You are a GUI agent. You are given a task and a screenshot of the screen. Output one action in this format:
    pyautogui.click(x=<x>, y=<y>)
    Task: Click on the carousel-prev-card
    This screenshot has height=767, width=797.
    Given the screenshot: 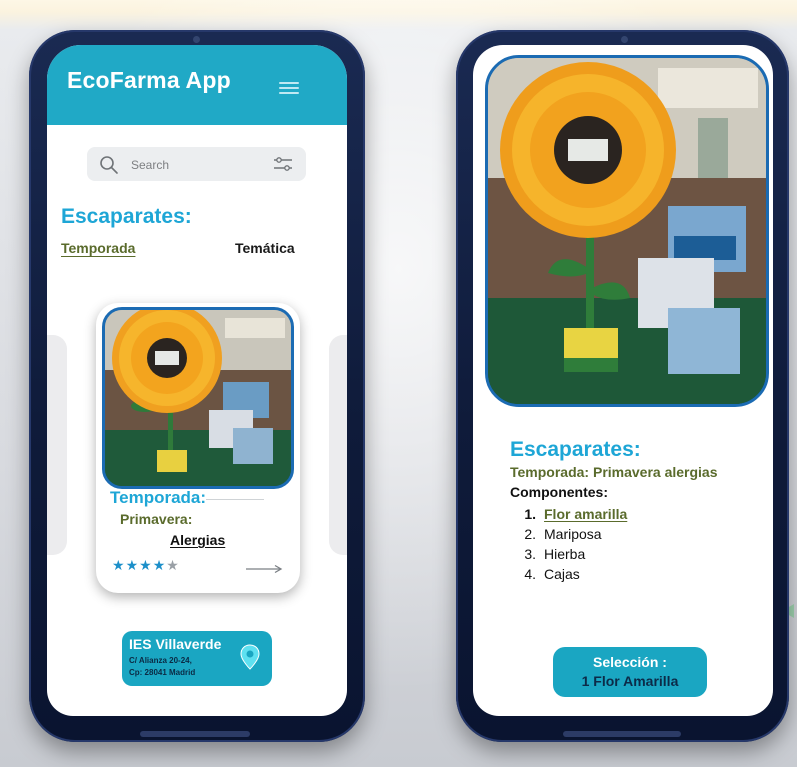 What is the action you would take?
    pyautogui.click(x=57, y=445)
    